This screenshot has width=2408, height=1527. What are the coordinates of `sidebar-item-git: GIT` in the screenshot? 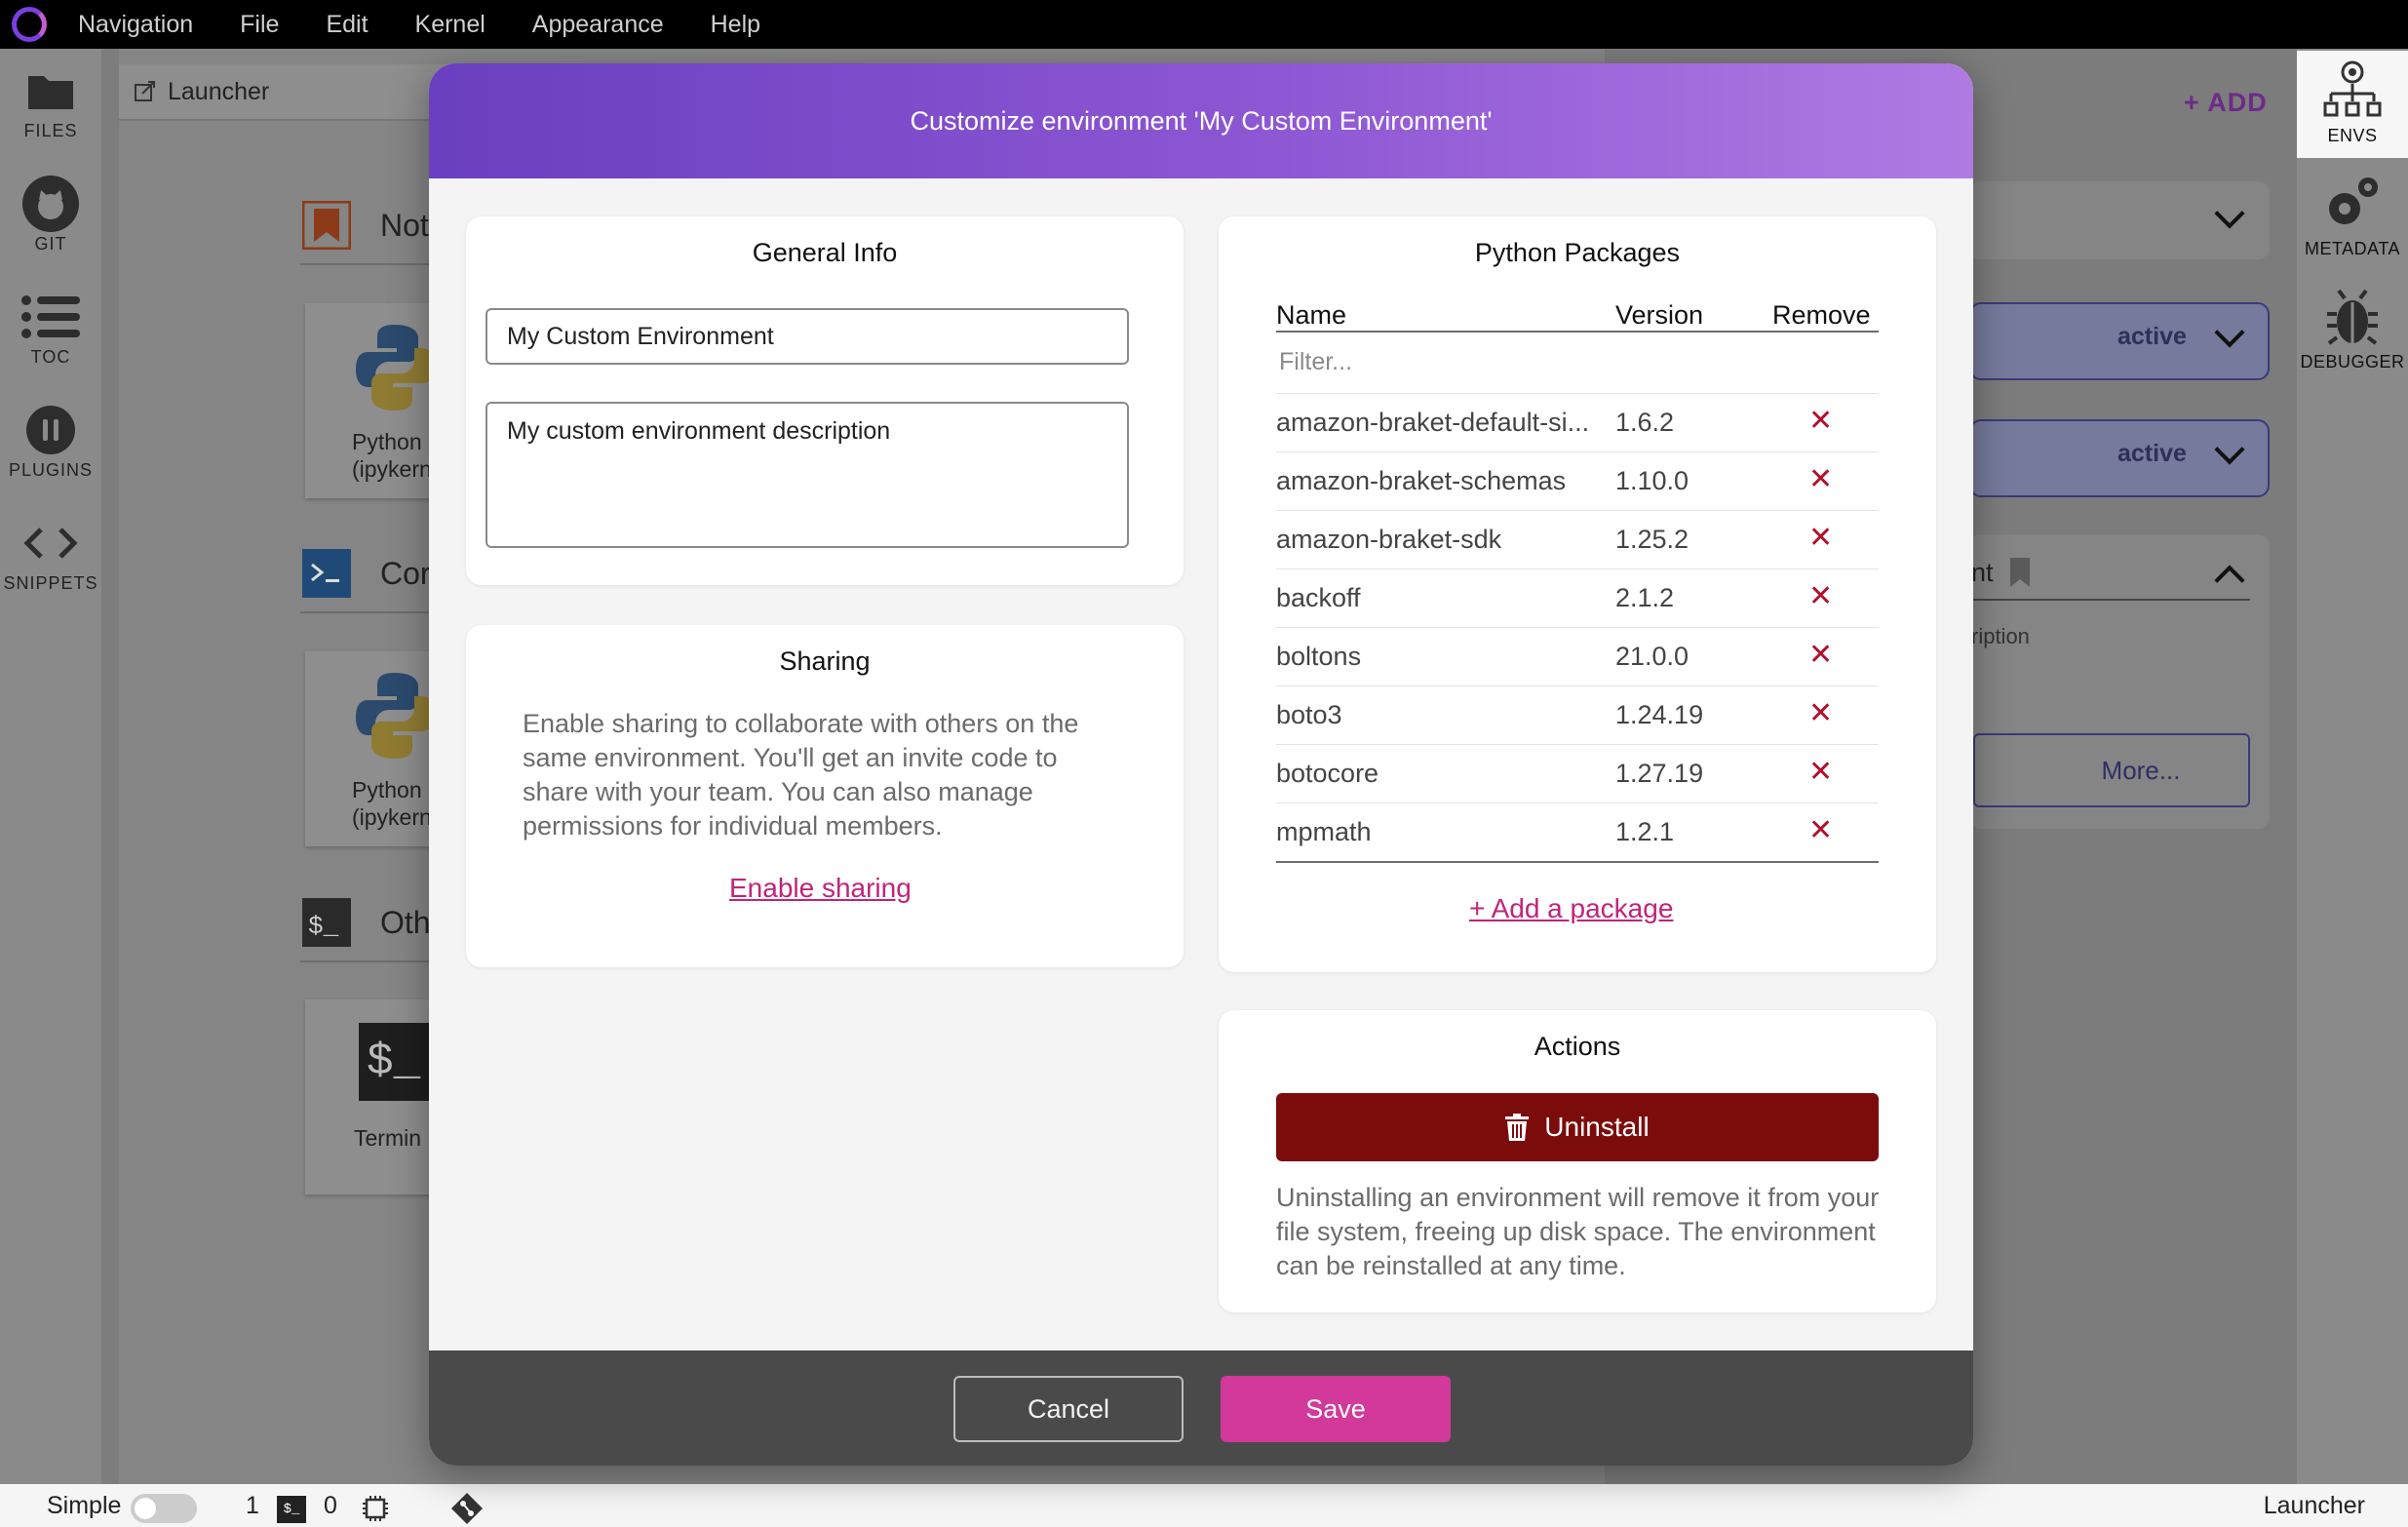 It's located at (50, 214).